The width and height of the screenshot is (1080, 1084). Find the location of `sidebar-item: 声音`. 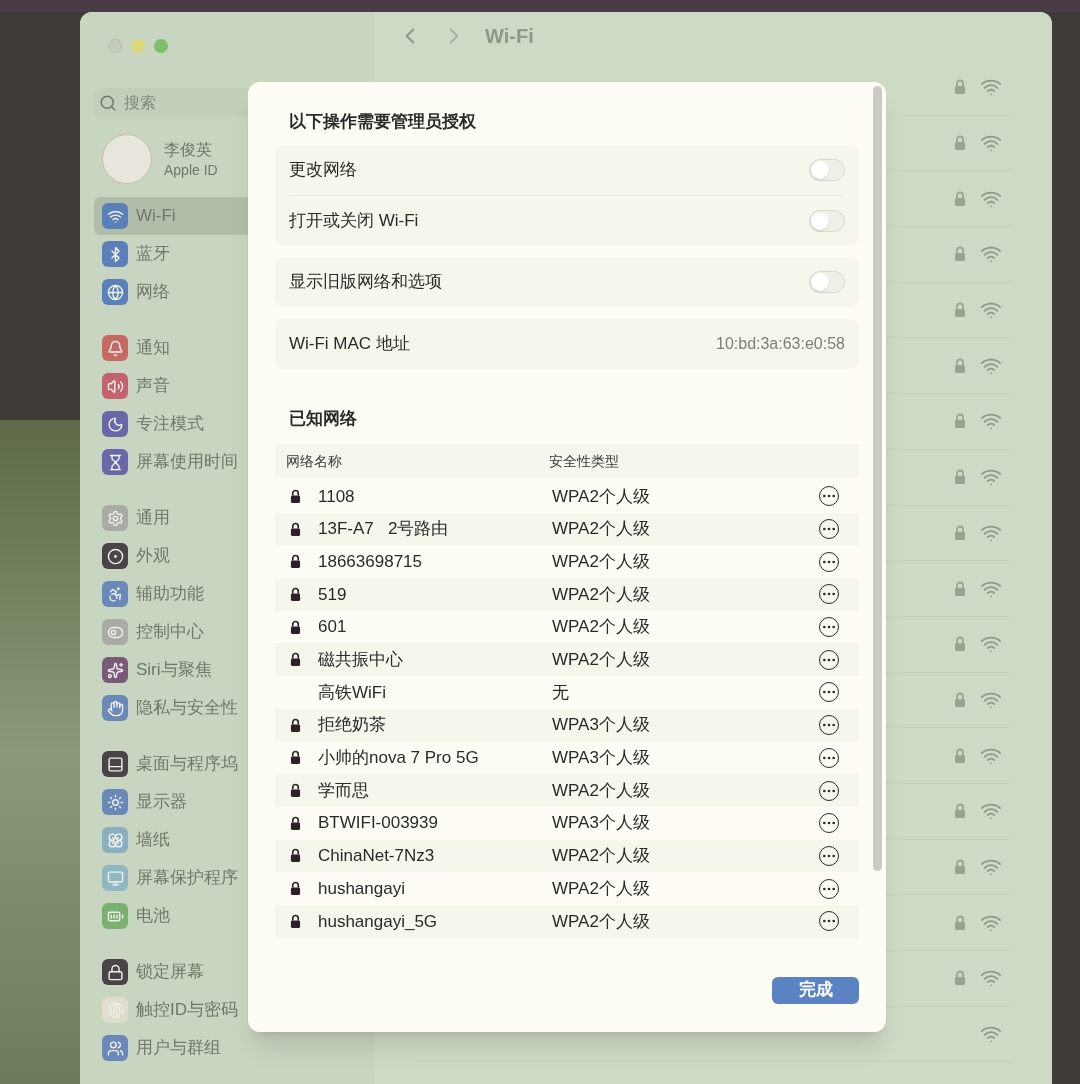

sidebar-item: 声音 is located at coordinates (227, 386).